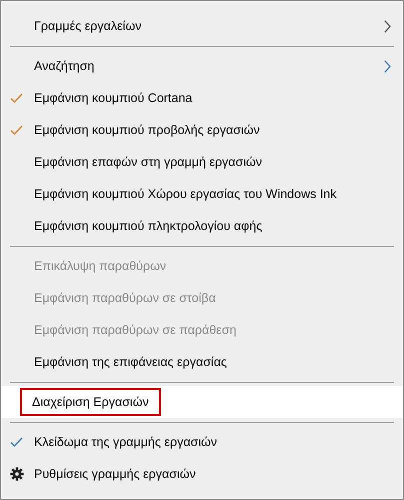 The height and width of the screenshot is (500, 404). What do you see at coordinates (202, 474) in the screenshot?
I see `menu-item: Ρυθμίσεις γραμμής εργασιών` at bounding box center [202, 474].